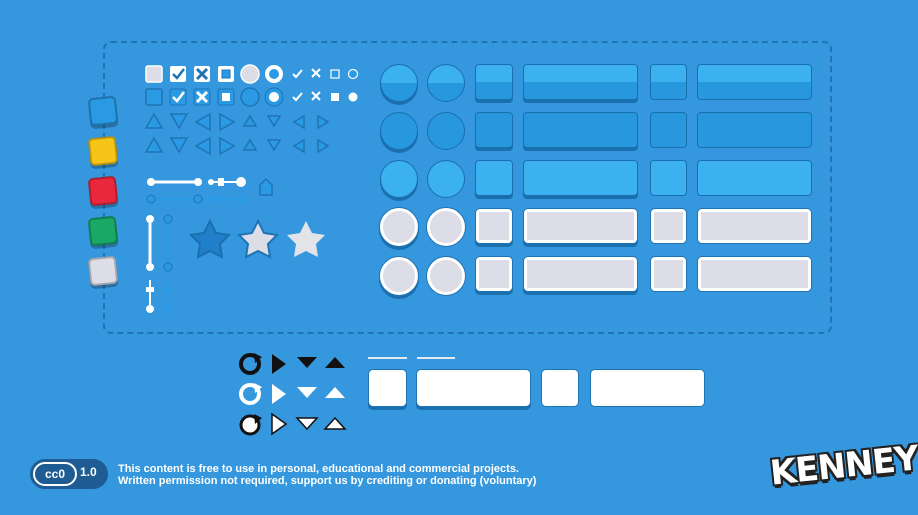 The image size is (918, 515). What do you see at coordinates (266, 186) in the screenshot?
I see `slider-handle-icon` at bounding box center [266, 186].